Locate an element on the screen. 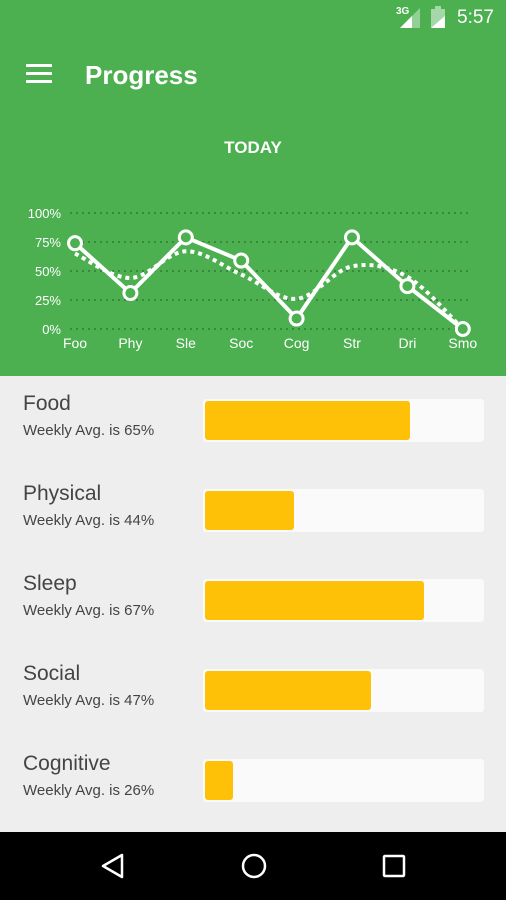 The image size is (506, 900). progress-chart: 0% 25% 50% 75% 100% Foo Phy Sle Soc Cog Str Dri Smo is located at coordinates (253, 278).